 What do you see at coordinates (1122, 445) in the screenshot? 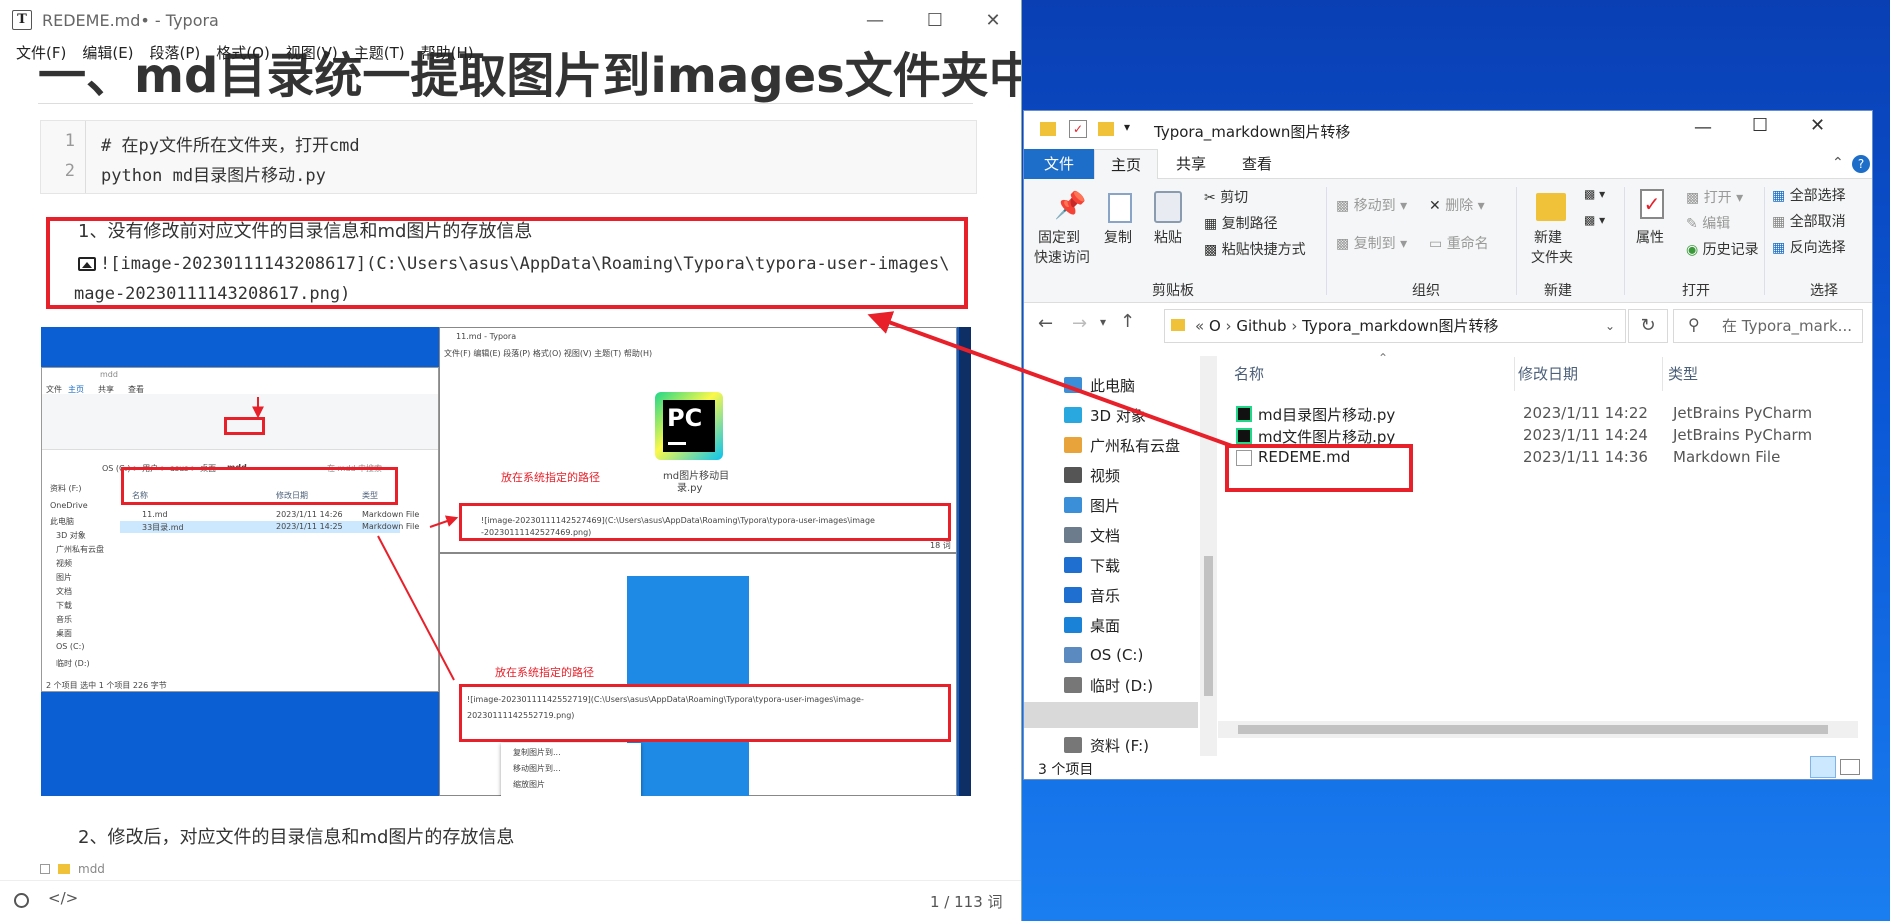
I see `nav-item: 广州私有云盘` at bounding box center [1122, 445].